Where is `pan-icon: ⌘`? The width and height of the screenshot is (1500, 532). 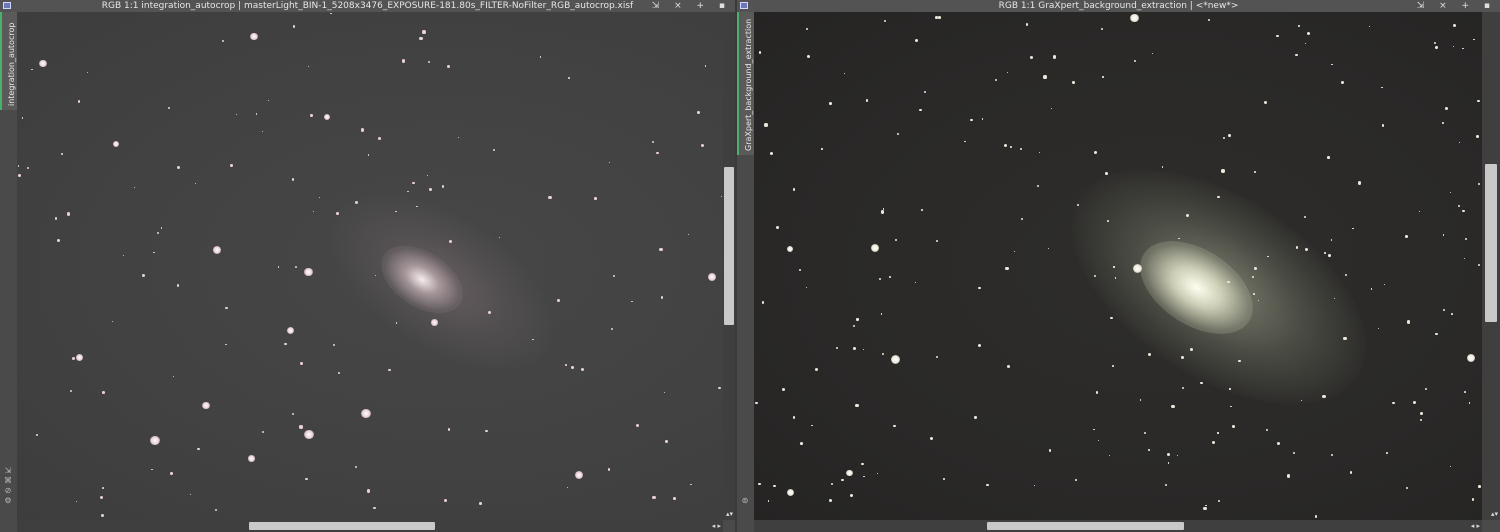 pan-icon: ⌘ is located at coordinates (8, 481).